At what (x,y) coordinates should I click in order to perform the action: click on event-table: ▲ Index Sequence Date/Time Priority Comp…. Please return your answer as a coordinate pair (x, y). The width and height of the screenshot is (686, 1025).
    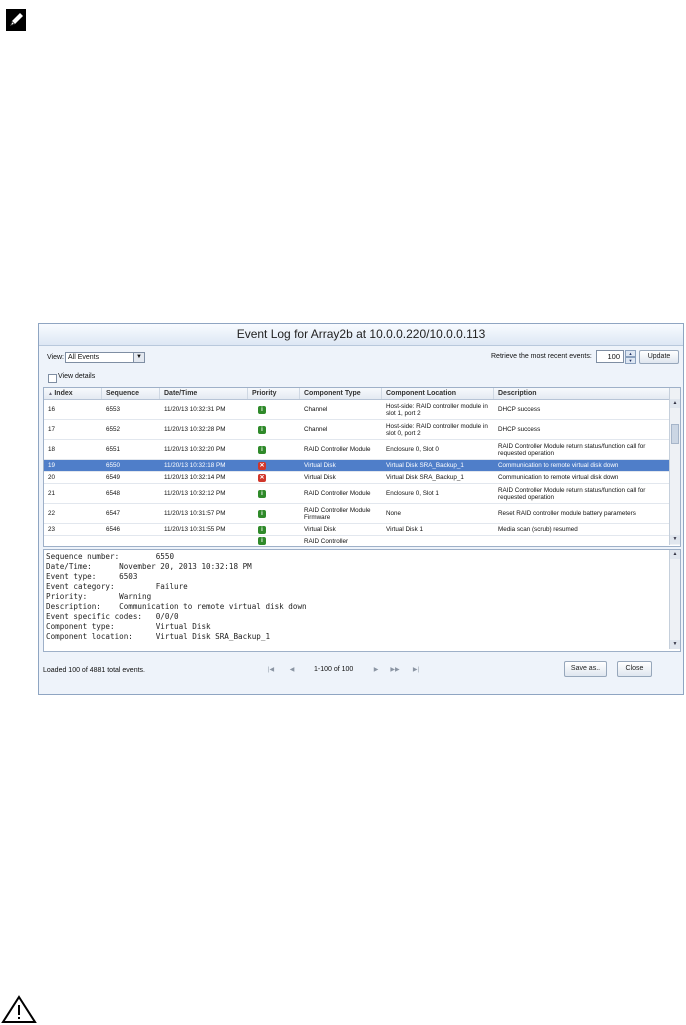
    Looking at the image, I should click on (362, 467).